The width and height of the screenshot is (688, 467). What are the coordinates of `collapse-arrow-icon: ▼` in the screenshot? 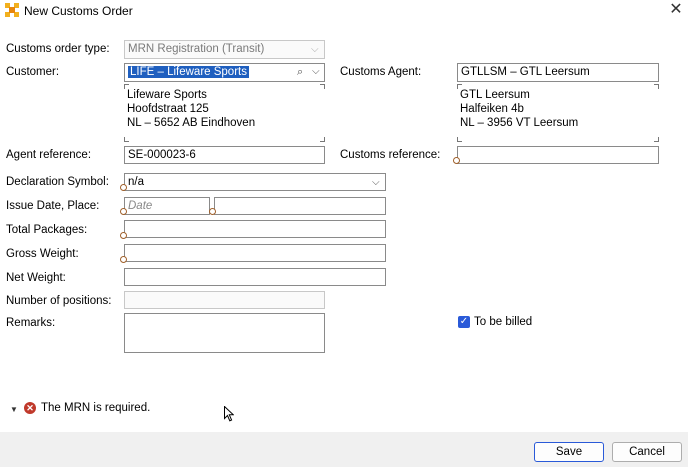 It's located at (14, 409).